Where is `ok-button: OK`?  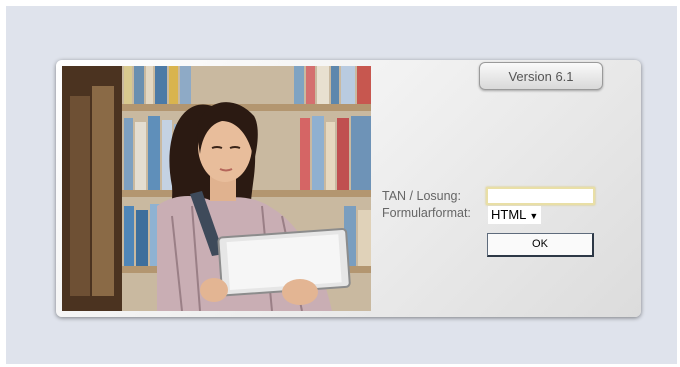
ok-button: OK is located at coordinates (540, 245).